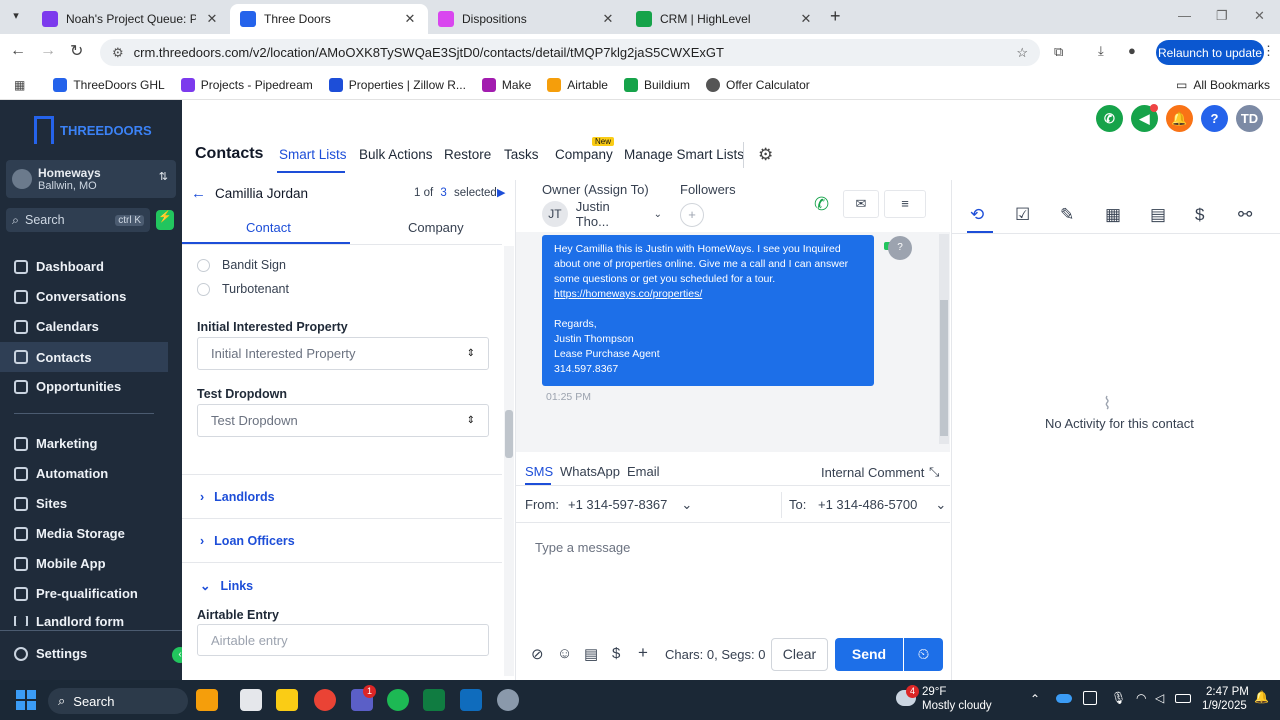 Image resolution: width=1280 pixels, height=720 pixels. I want to click on template-icon: ▤, so click(591, 654).